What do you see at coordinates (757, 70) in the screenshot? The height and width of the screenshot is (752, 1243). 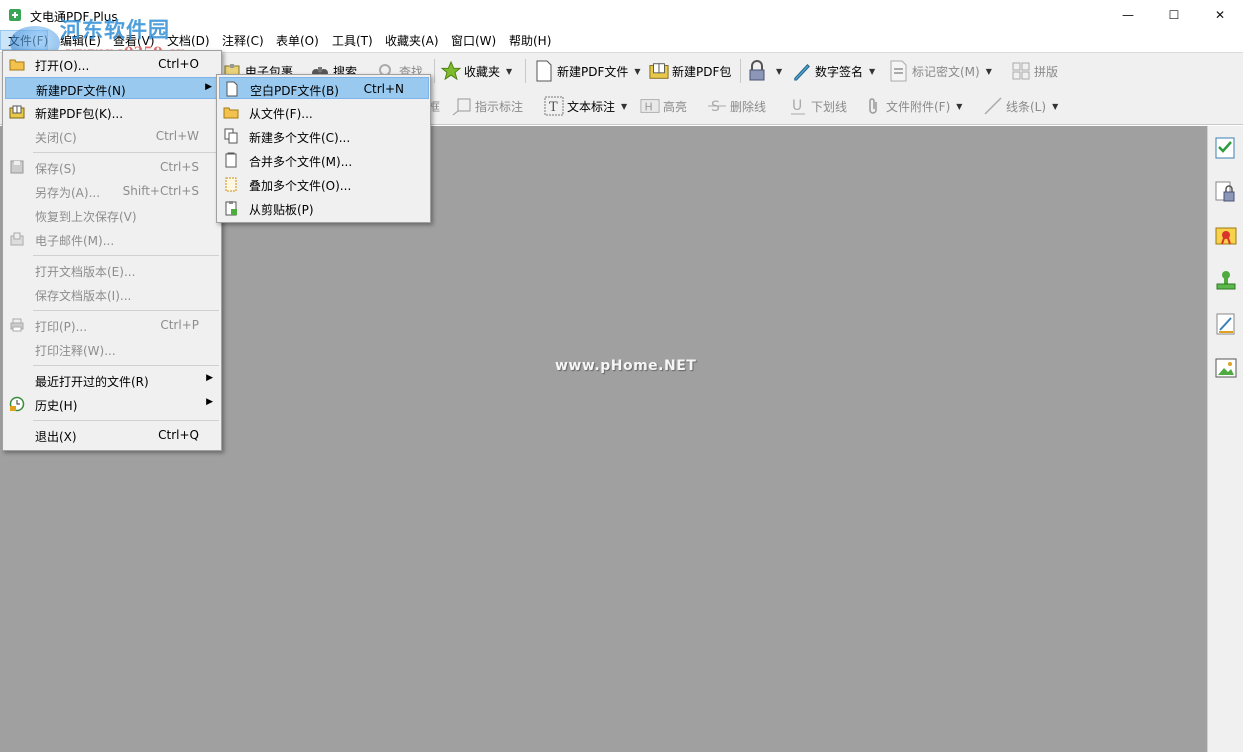 I see `lock-icon` at bounding box center [757, 70].